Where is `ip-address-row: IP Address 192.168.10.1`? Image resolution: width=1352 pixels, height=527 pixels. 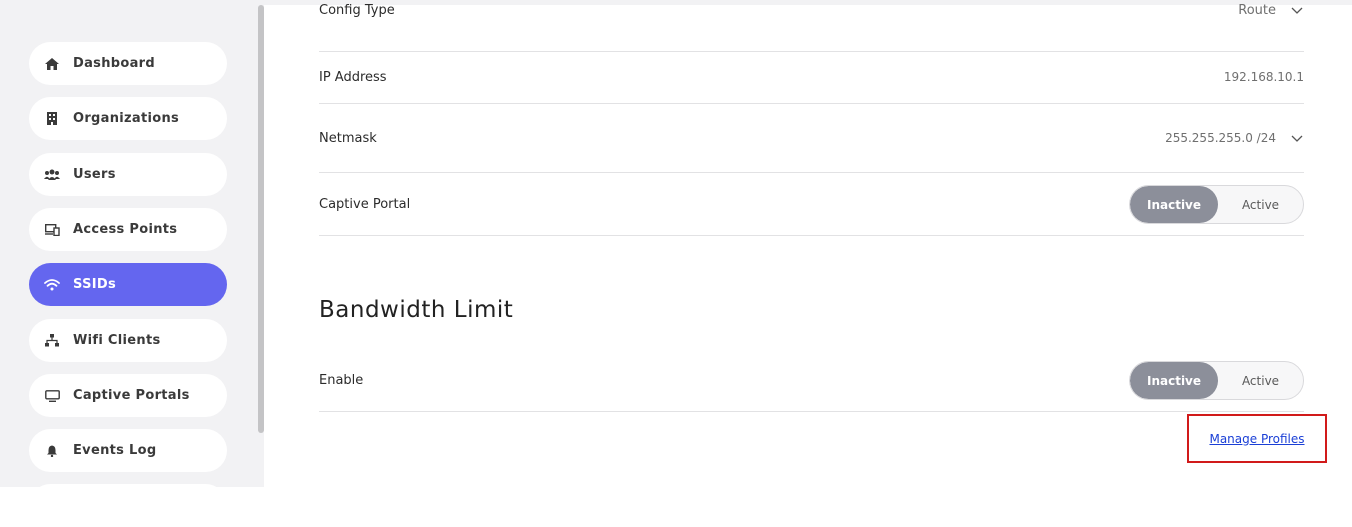 ip-address-row: IP Address 192.168.10.1 is located at coordinates (811, 77).